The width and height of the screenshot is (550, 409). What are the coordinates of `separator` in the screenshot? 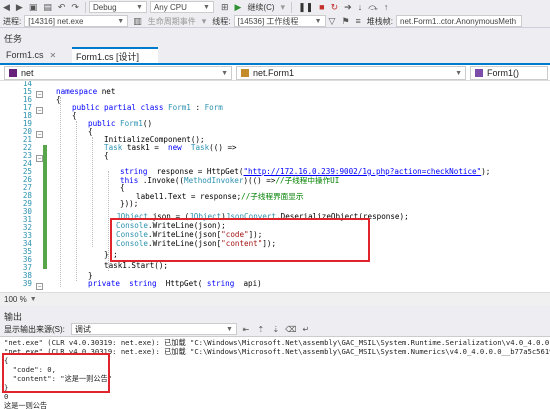 It's located at (292, 7).